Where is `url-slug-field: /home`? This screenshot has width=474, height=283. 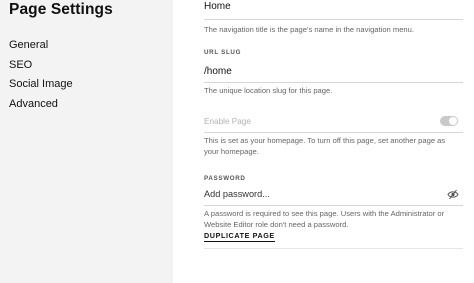
url-slug-field: /home is located at coordinates (218, 71).